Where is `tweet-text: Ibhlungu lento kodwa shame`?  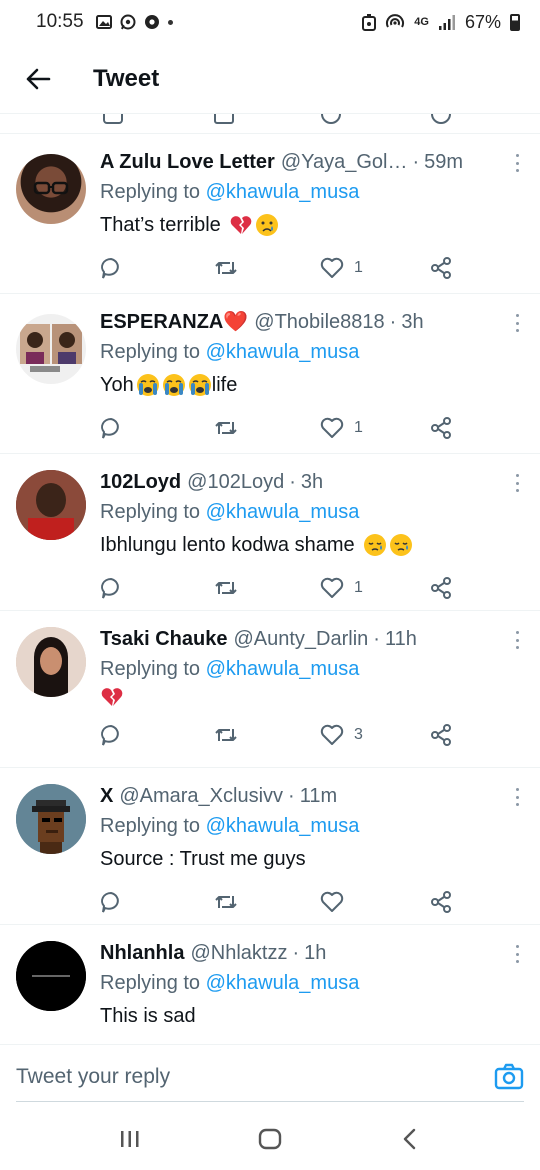
tweet-text: Ibhlungu lento kodwa shame is located at coordinates (310, 545).